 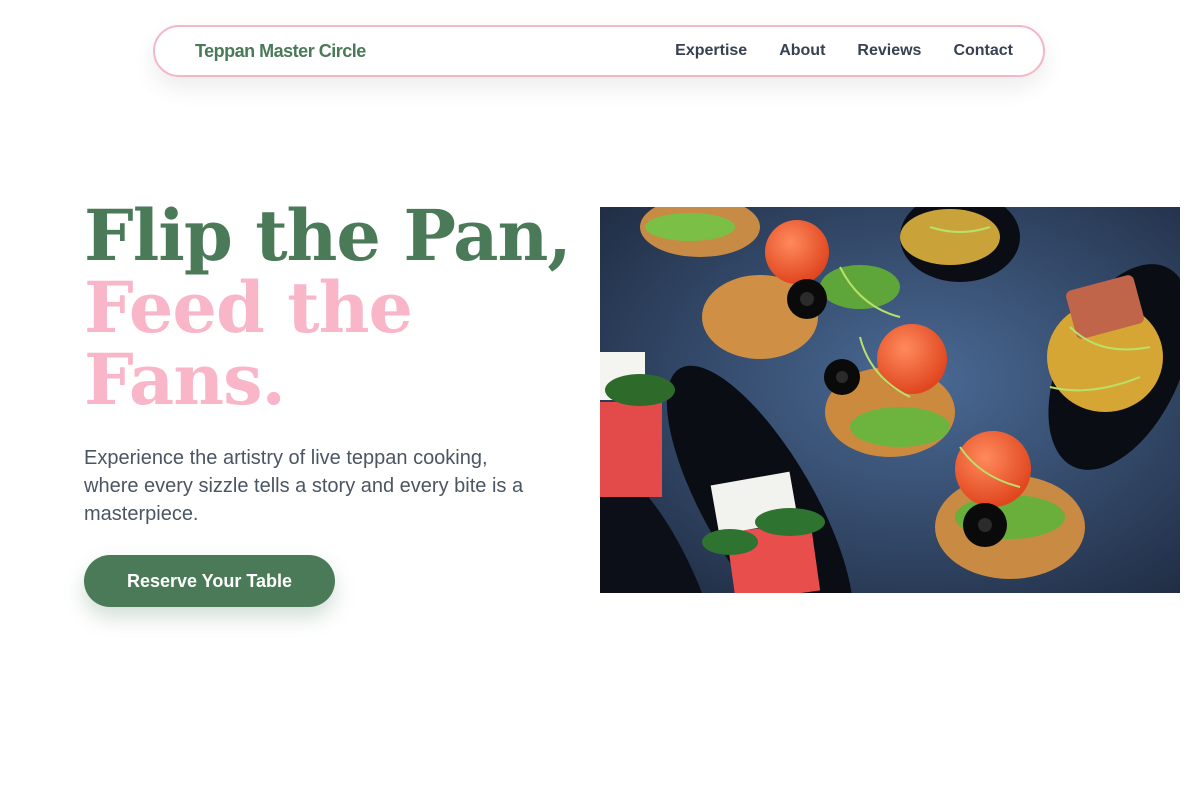 I want to click on hero-title-line-1: Flip the Pan,, so click(x=328, y=235).